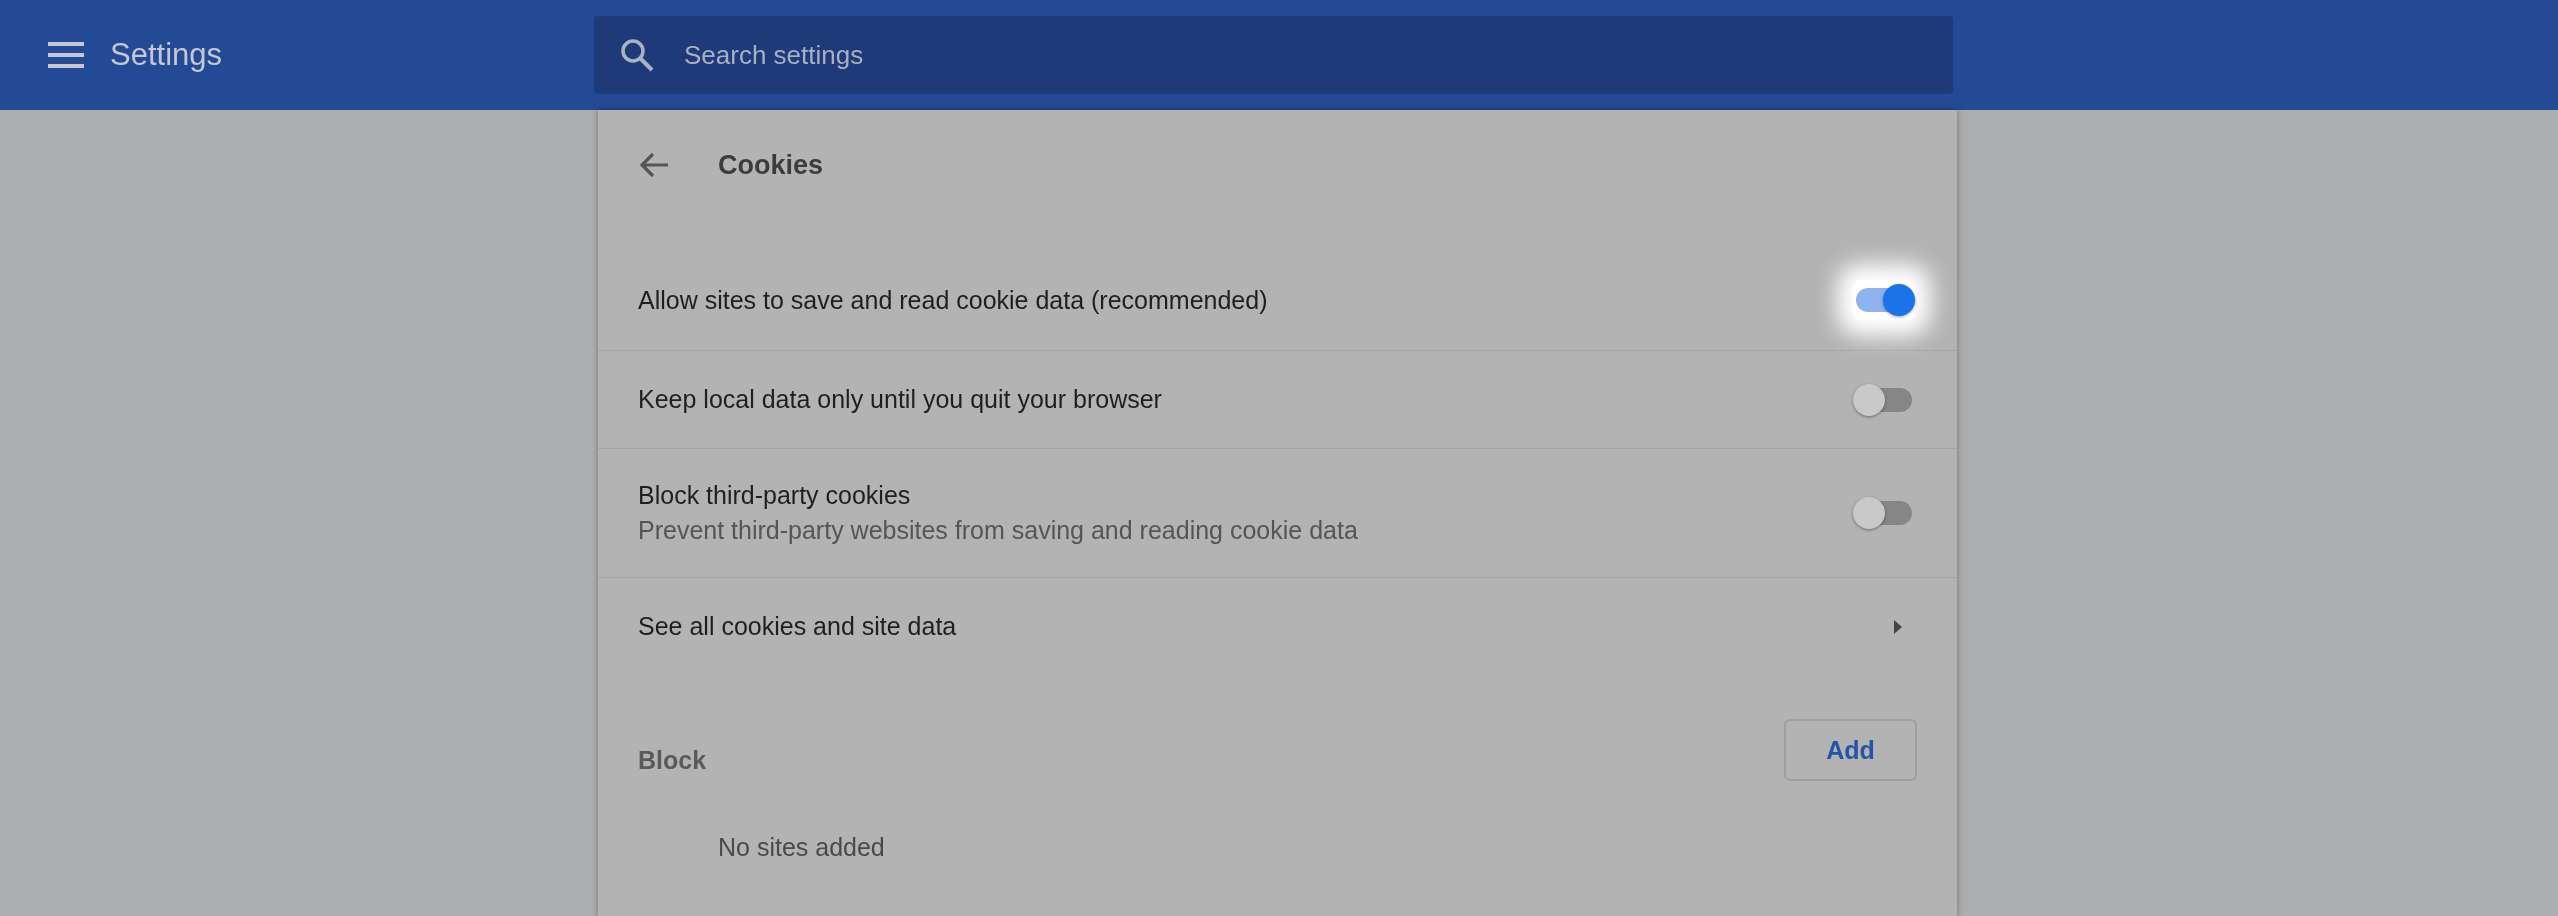 This screenshot has height=916, width=2558. I want to click on setting-label: Block third-party cookies, so click(775, 495).